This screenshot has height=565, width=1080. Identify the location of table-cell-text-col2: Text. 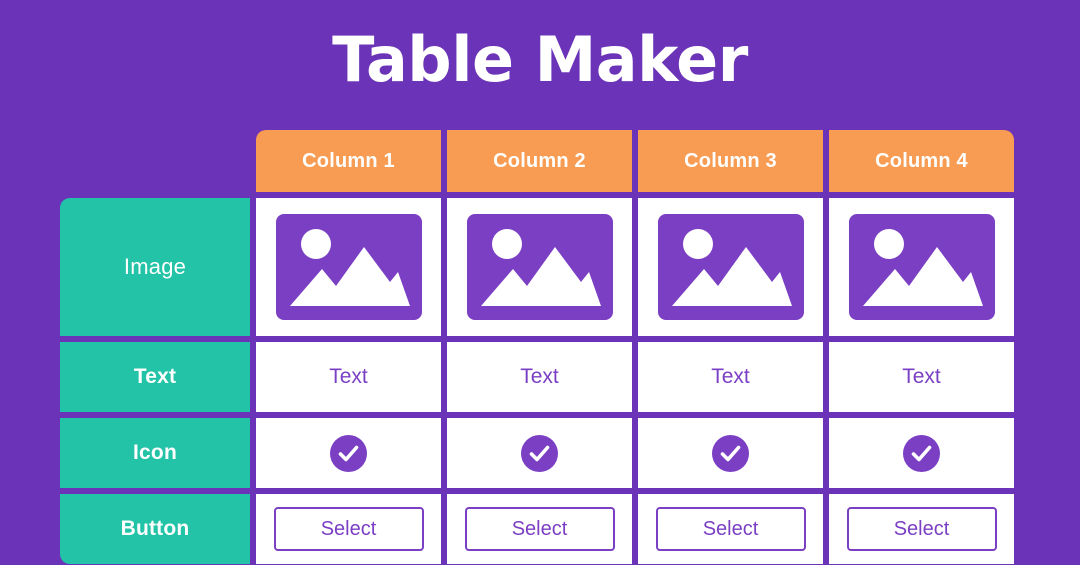
(539, 377).